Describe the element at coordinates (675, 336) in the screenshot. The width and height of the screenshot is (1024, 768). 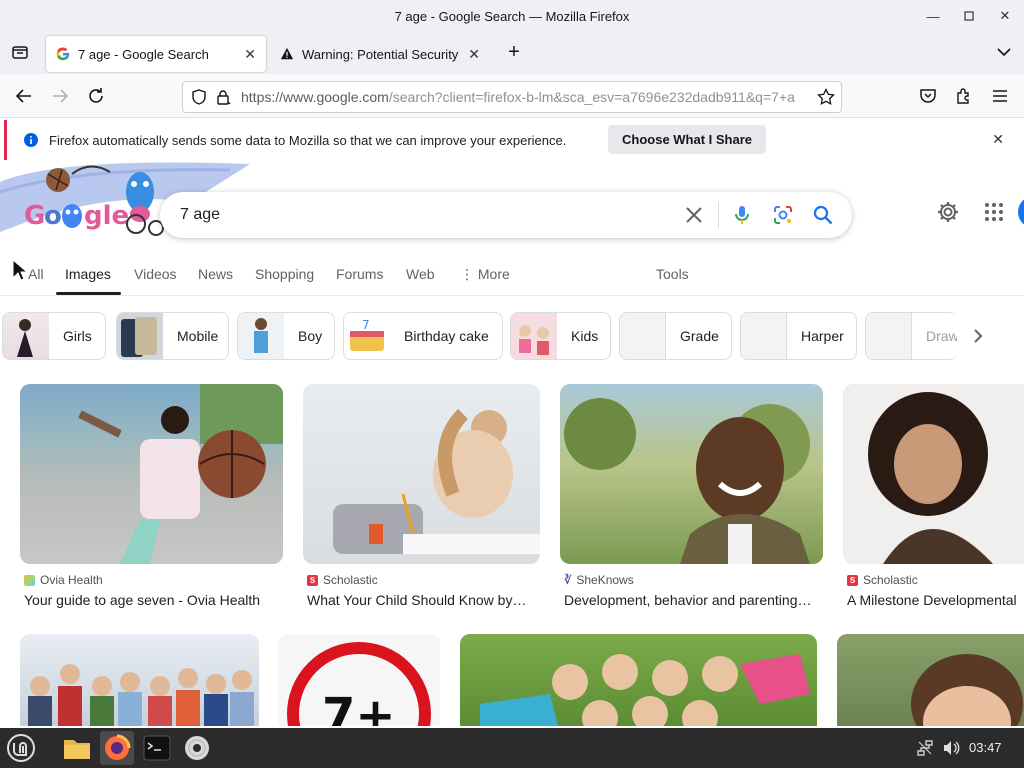
I see `chip-grade: Grade` at that location.